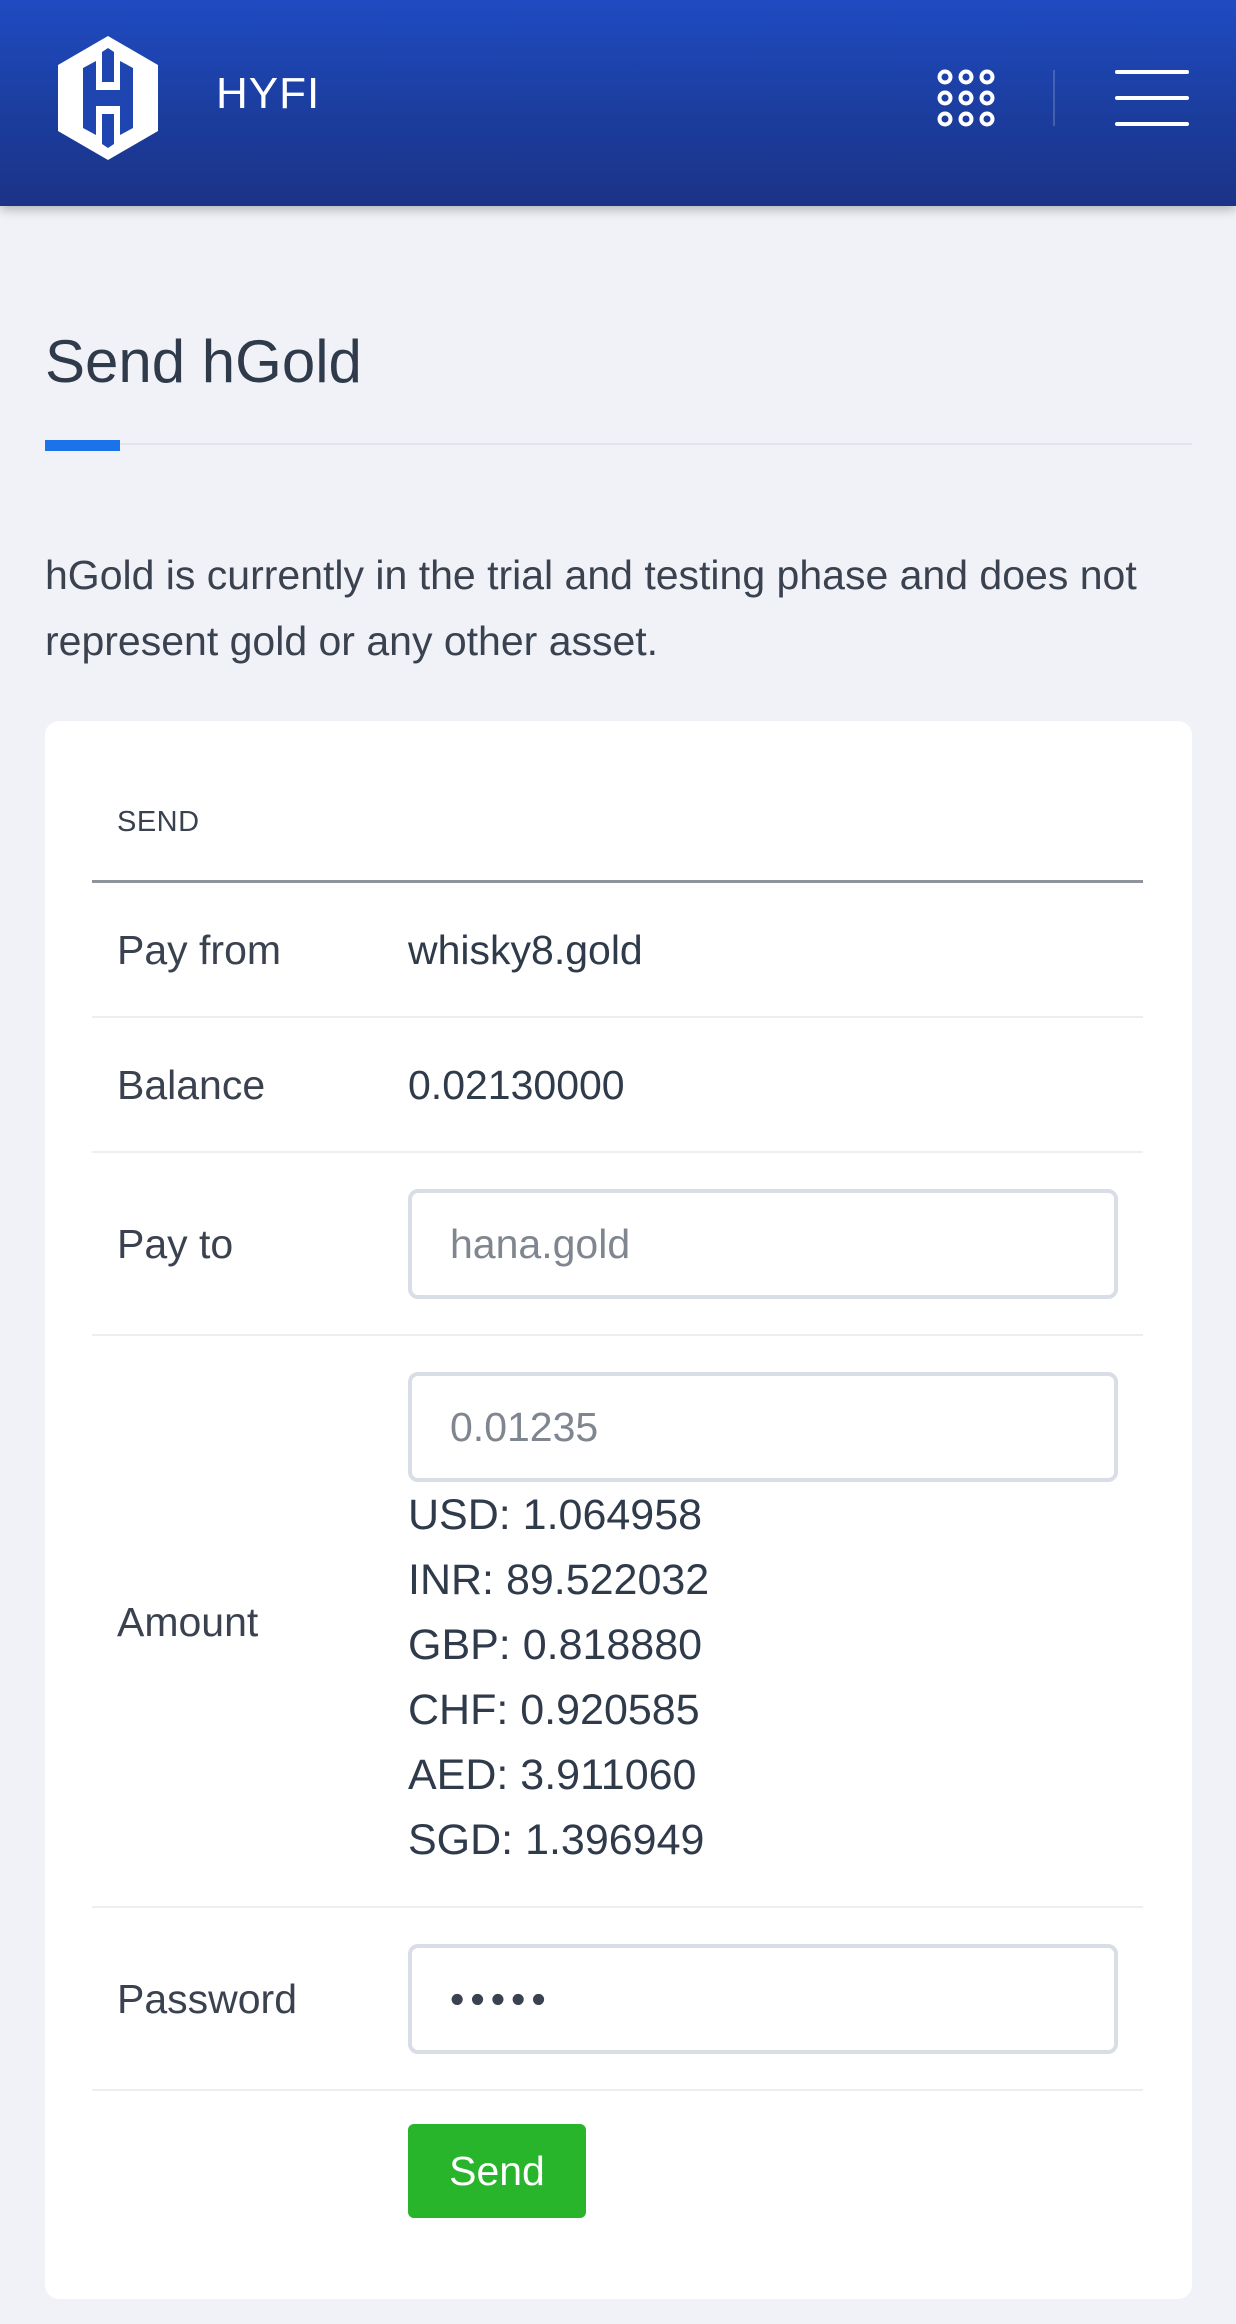 This screenshot has width=1236, height=2324. I want to click on conversion-usd: USD: 1.064958, so click(555, 1515).